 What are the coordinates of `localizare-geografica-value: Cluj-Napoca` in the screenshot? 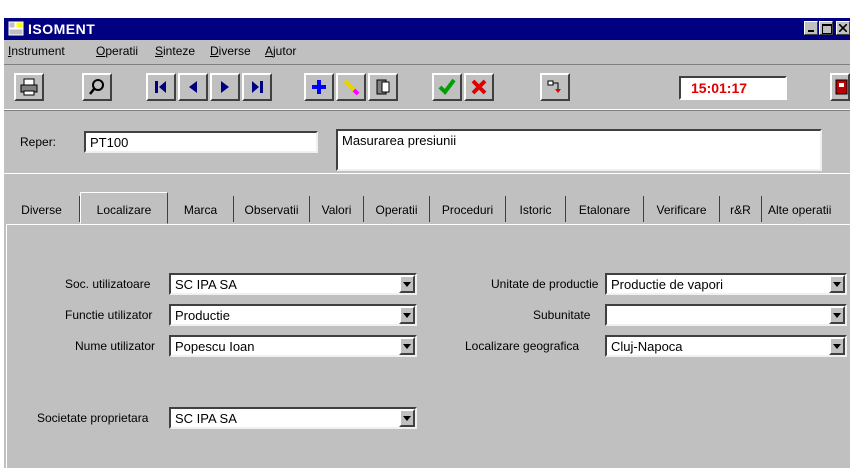 It's located at (647, 346).